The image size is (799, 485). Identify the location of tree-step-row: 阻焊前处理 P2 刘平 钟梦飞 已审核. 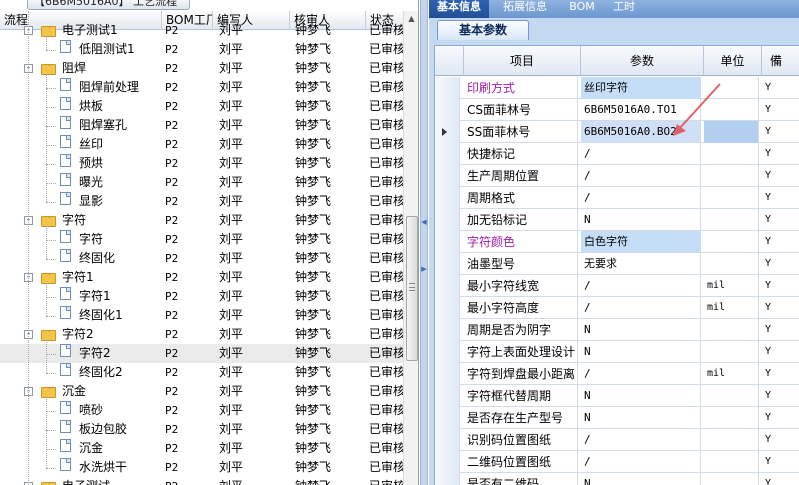
(202, 87).